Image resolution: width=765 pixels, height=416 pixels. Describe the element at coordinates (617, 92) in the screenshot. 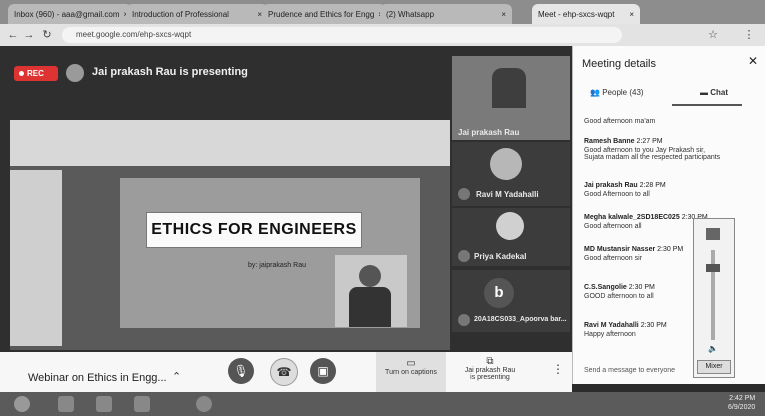

I see `tab-people: 👥 People (43)` at that location.